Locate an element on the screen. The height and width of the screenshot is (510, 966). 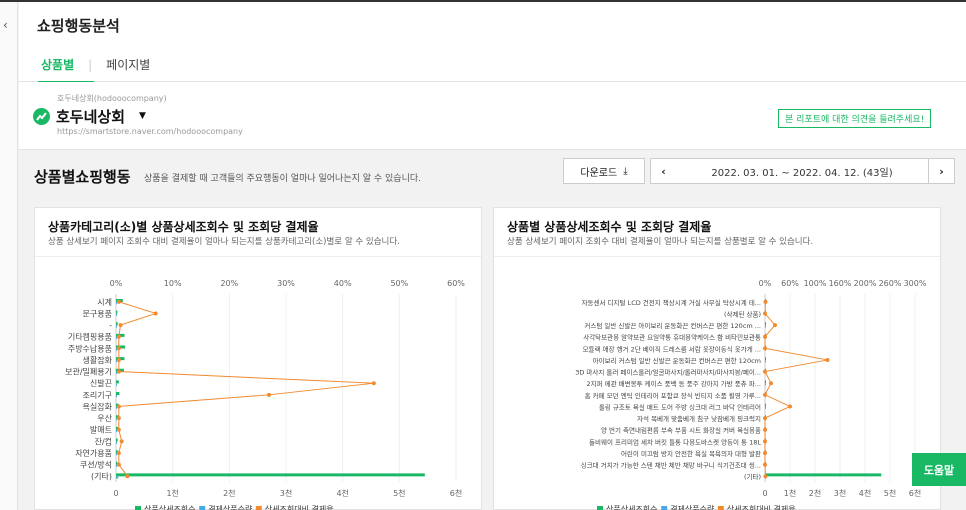
side-collapse-bar: ‹ is located at coordinates (9, 256).